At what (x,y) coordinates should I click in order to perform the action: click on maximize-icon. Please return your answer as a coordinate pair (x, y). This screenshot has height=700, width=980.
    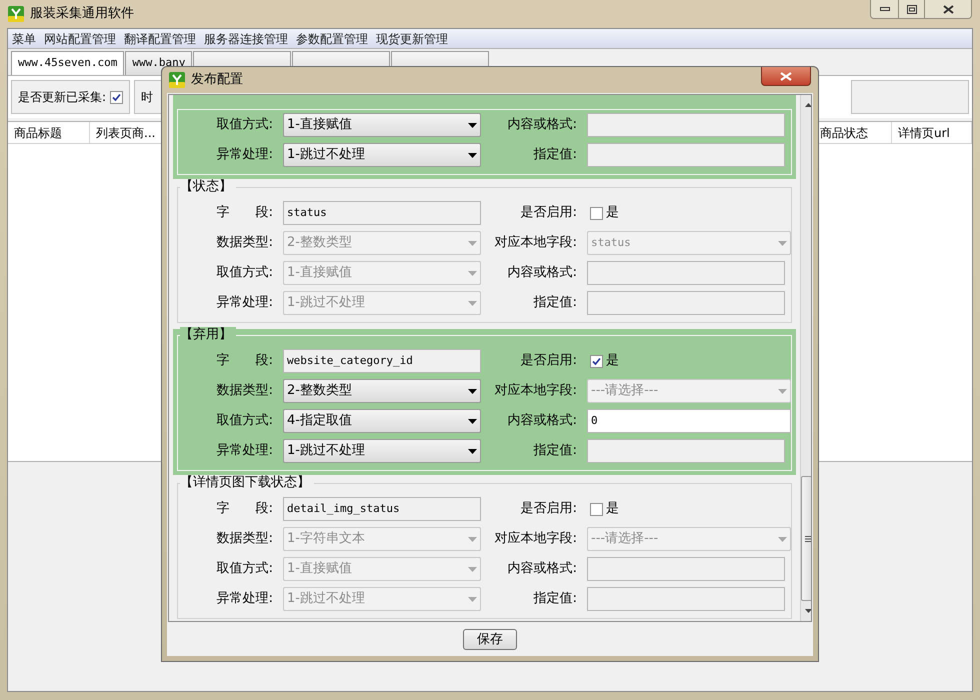
    Looking at the image, I should click on (911, 9).